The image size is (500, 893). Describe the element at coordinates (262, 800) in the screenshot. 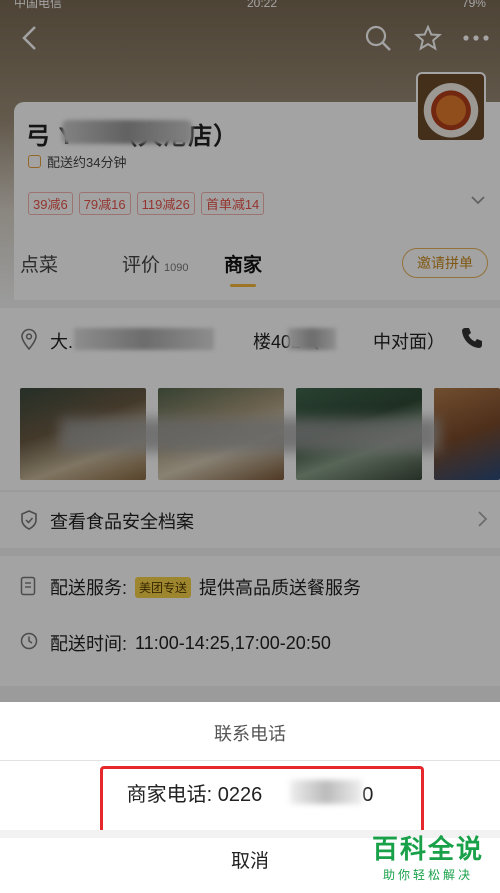

I see `highlight-box` at that location.